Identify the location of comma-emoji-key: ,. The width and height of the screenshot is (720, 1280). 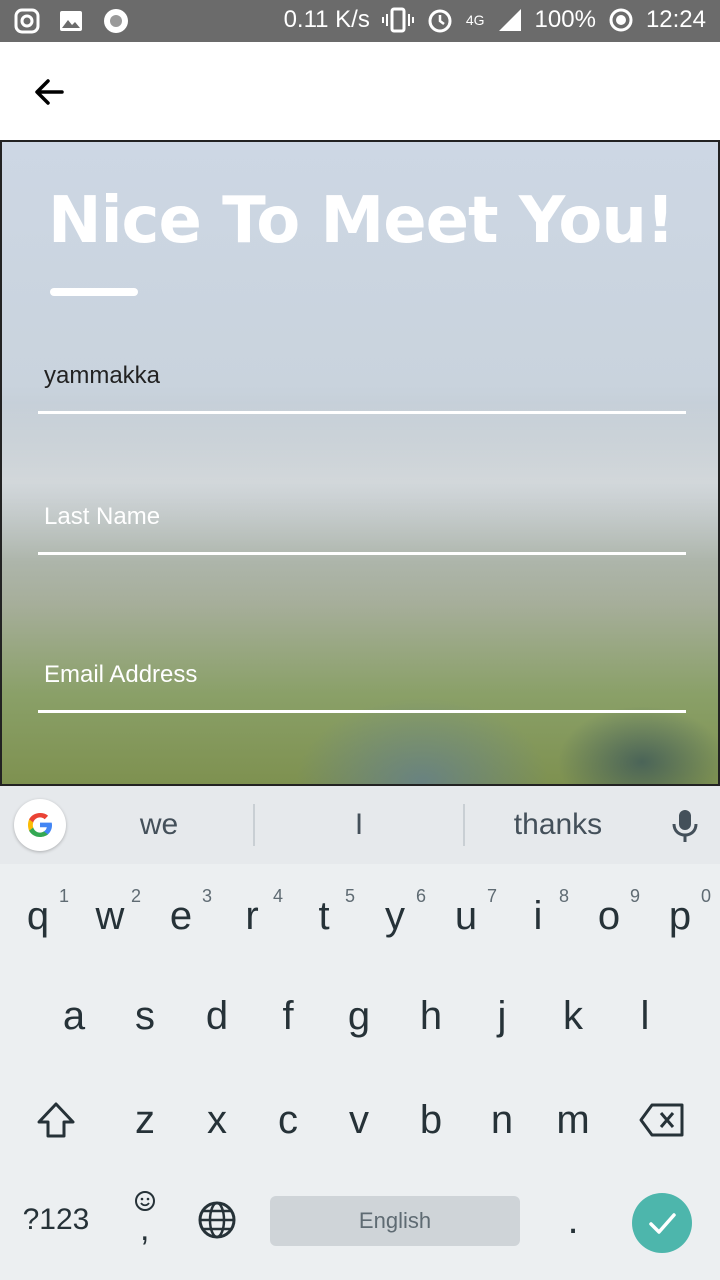
(145, 1220).